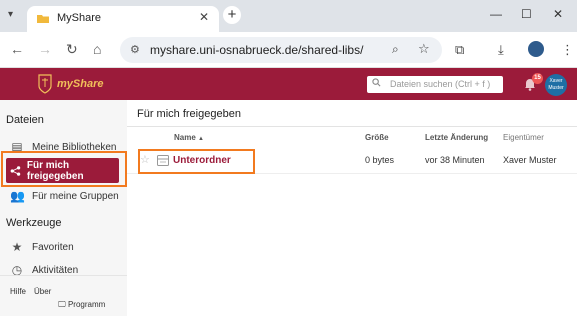 This screenshot has height=316, width=577. What do you see at coordinates (380, 160) in the screenshot?
I see `size-cell: 0 bytes` at bounding box center [380, 160].